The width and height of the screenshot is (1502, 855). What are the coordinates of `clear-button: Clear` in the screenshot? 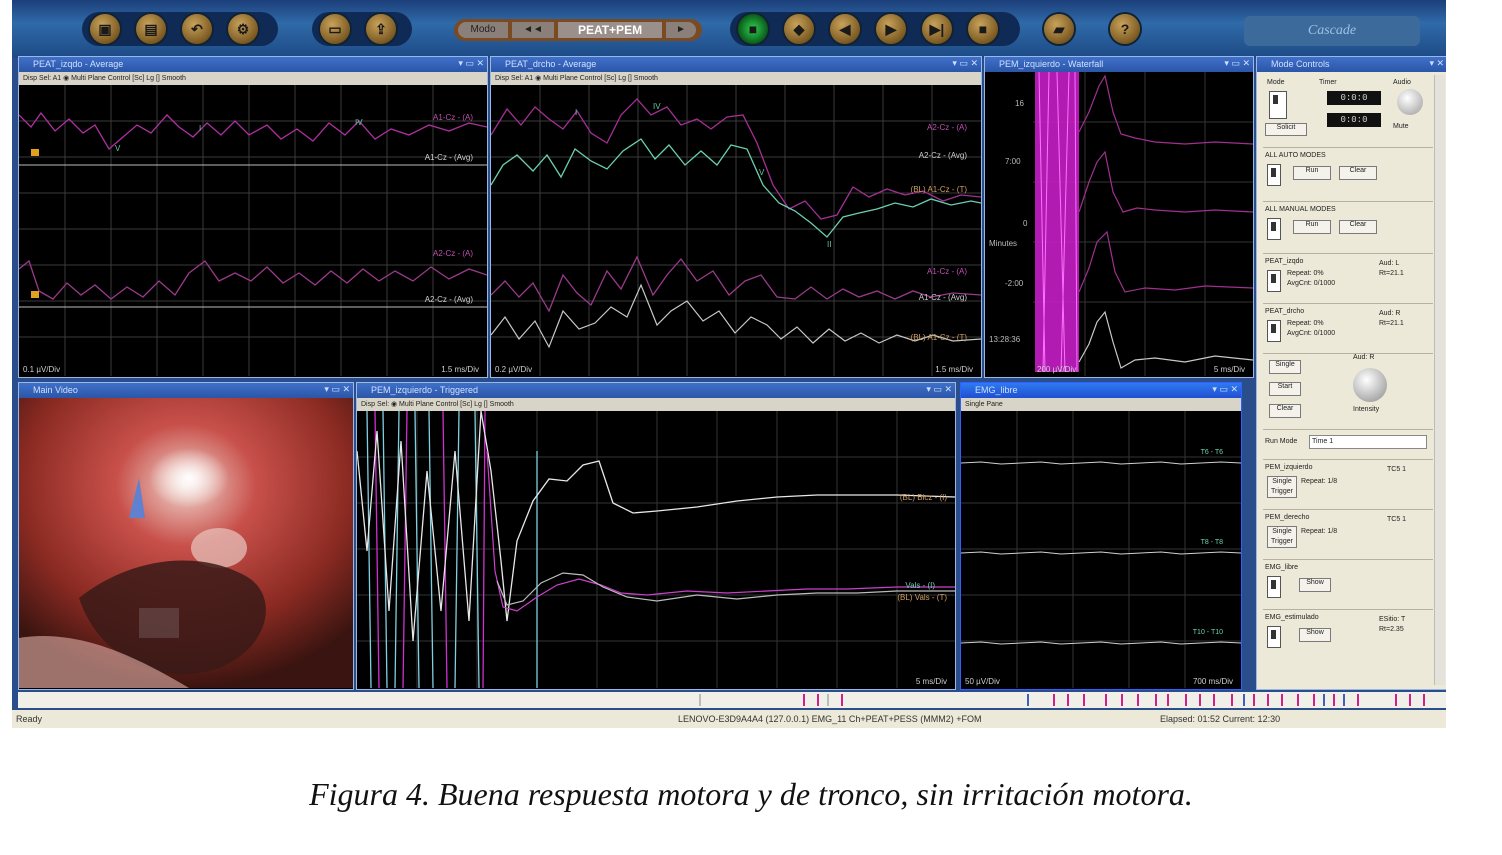 It's located at (1285, 411).